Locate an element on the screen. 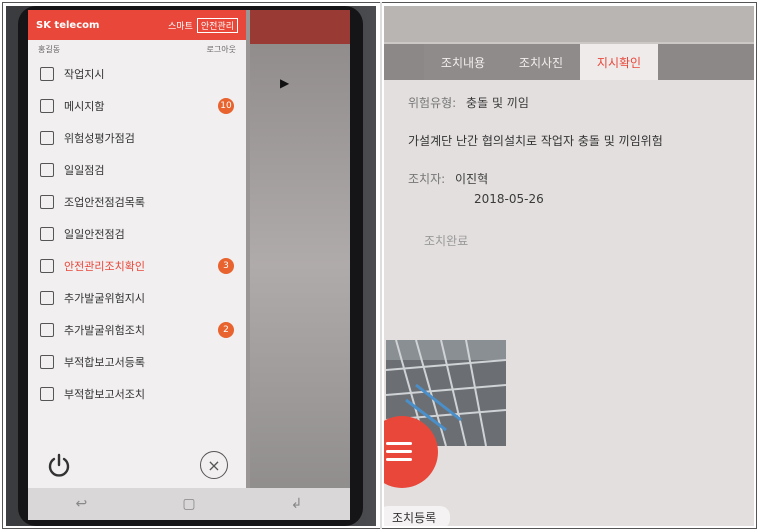 This screenshot has width=760, height=532. menu-item: 메시지함 10 is located at coordinates (137, 106).